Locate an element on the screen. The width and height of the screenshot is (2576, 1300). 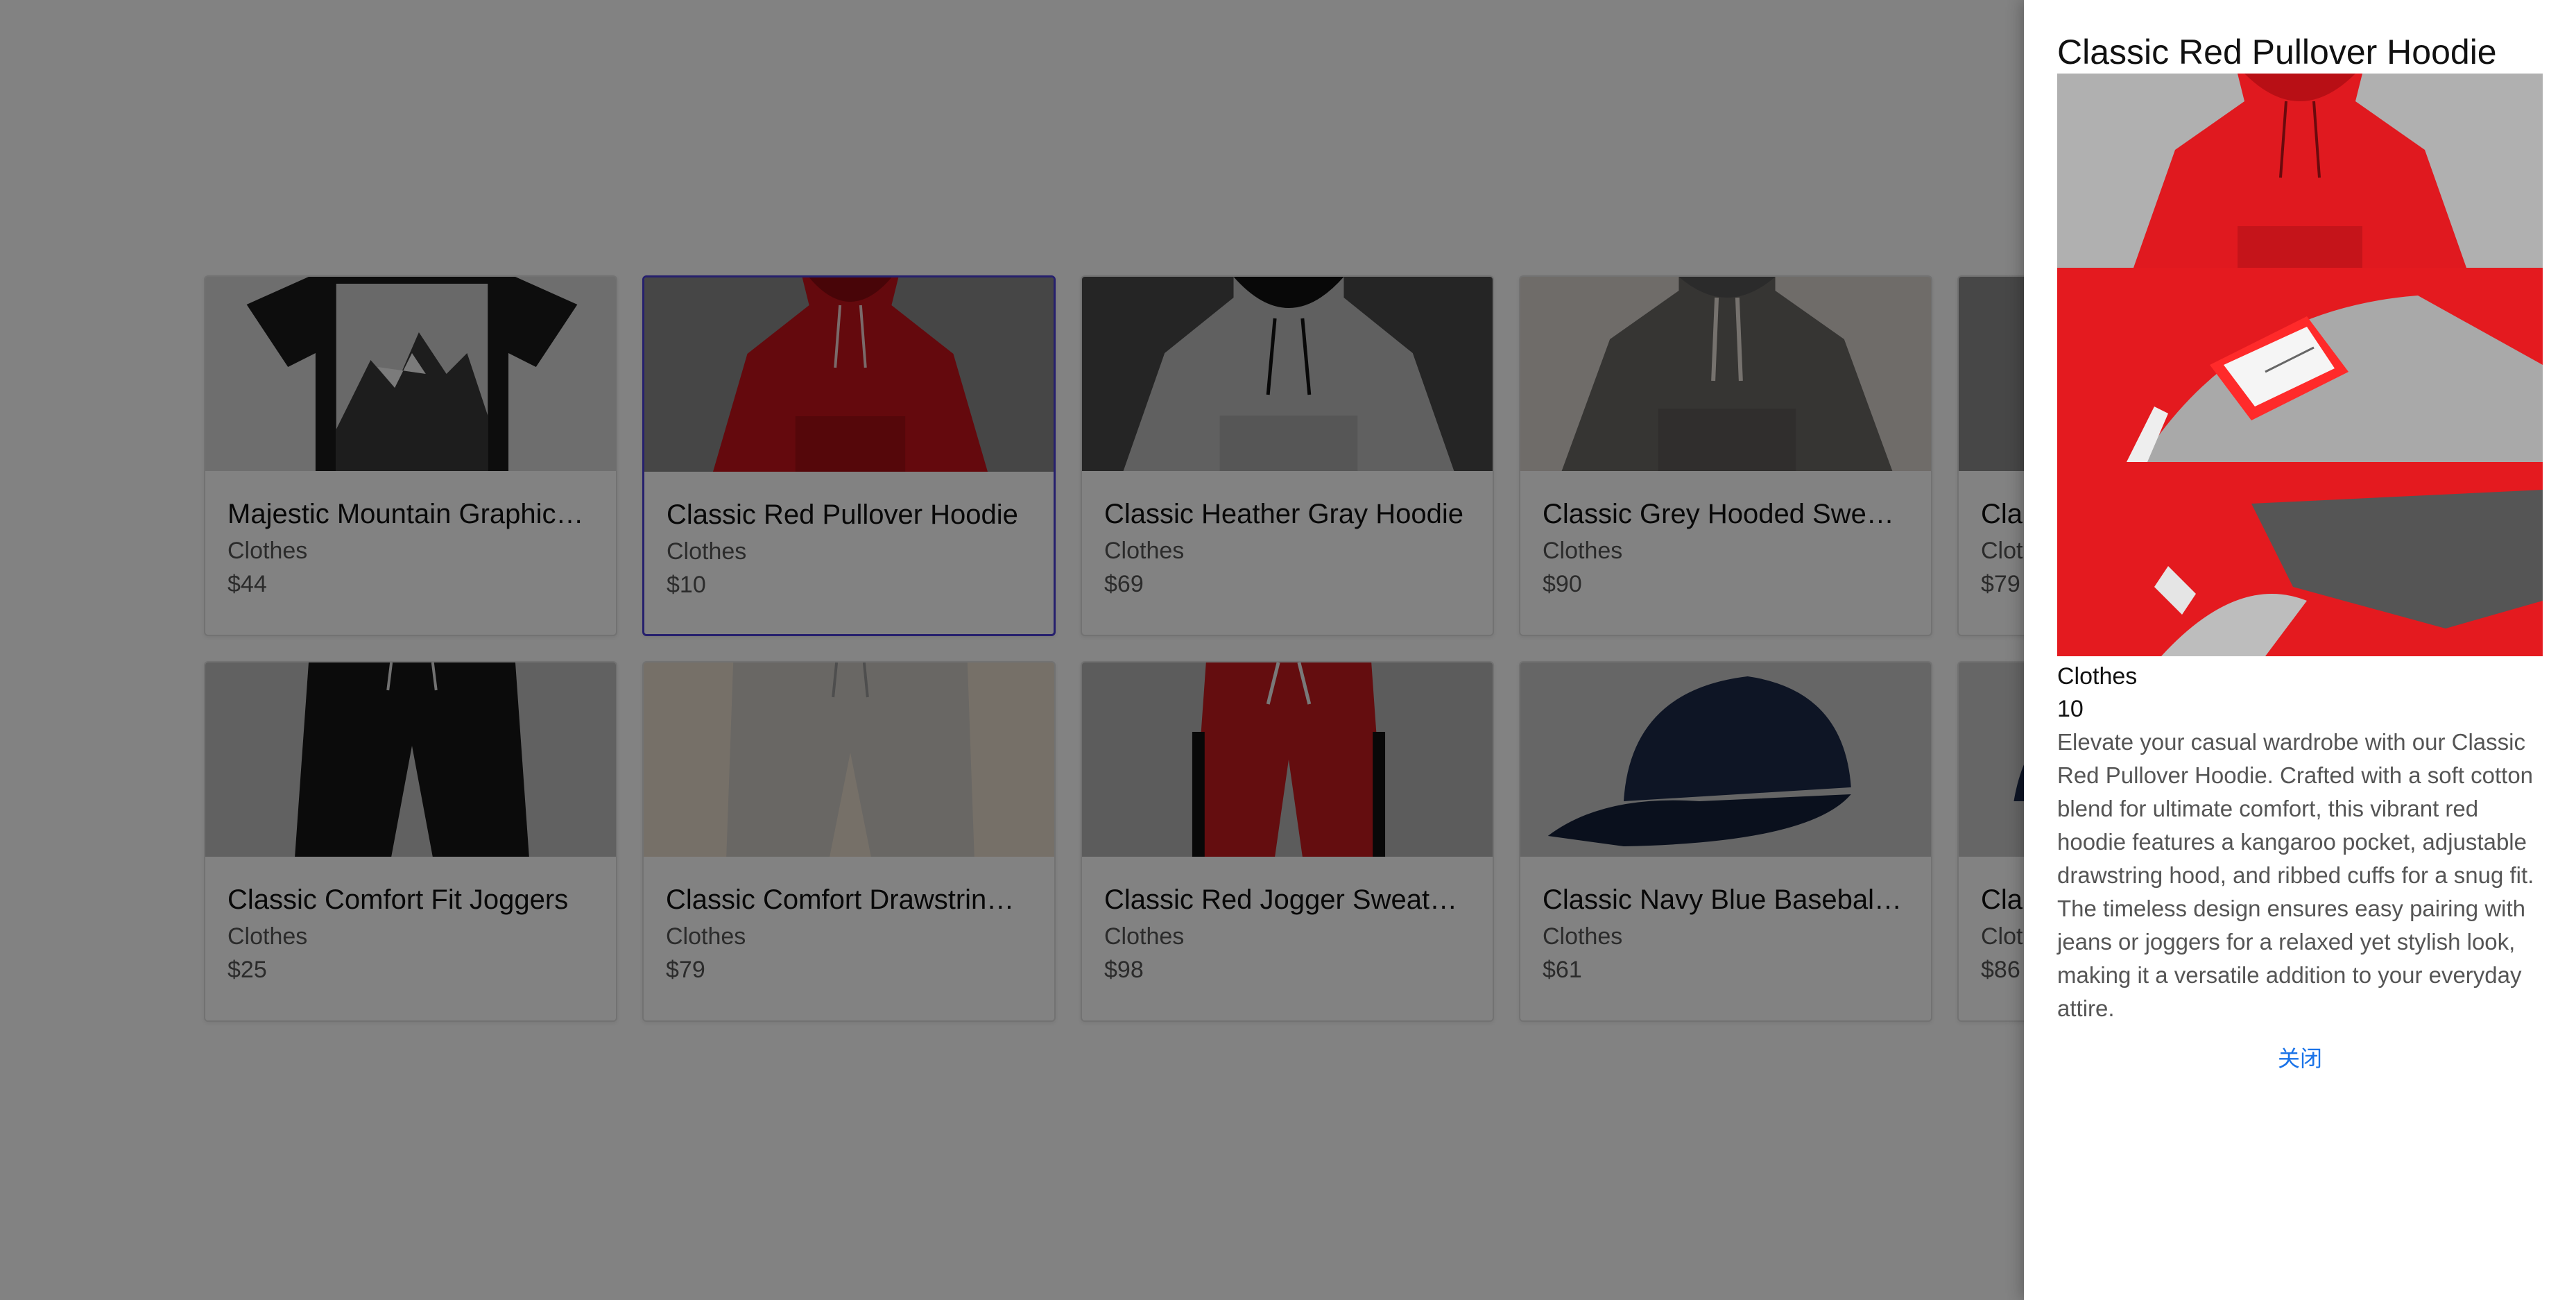
gallery-image-label is located at coordinates (2300, 365).